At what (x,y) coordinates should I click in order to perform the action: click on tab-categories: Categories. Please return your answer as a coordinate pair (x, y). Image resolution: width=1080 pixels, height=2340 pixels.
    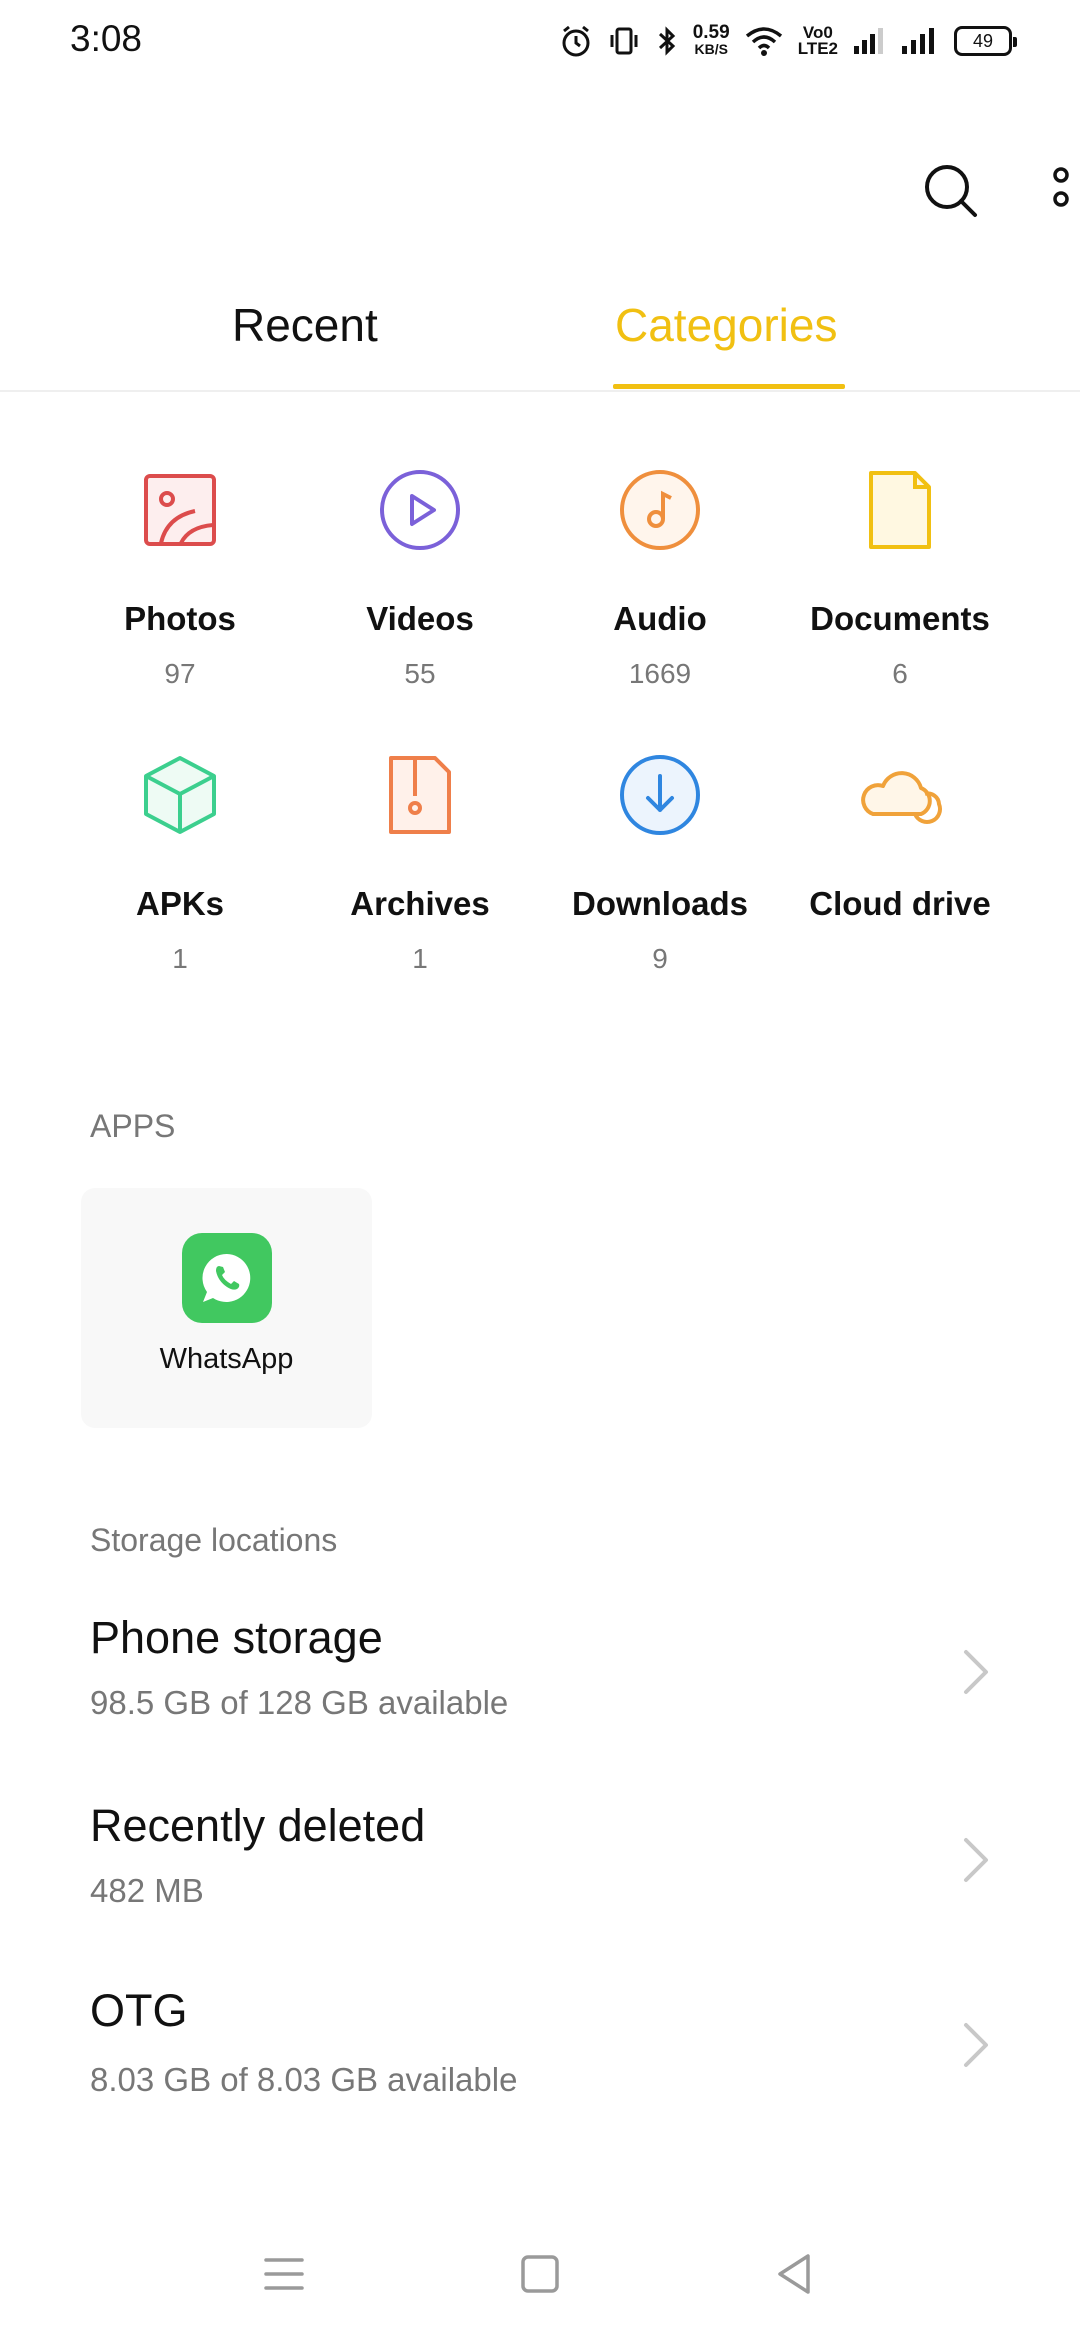
    Looking at the image, I should click on (726, 325).